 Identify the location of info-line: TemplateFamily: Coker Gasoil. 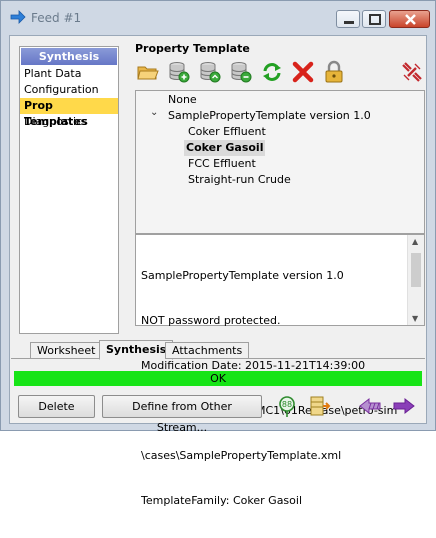
(222, 500).